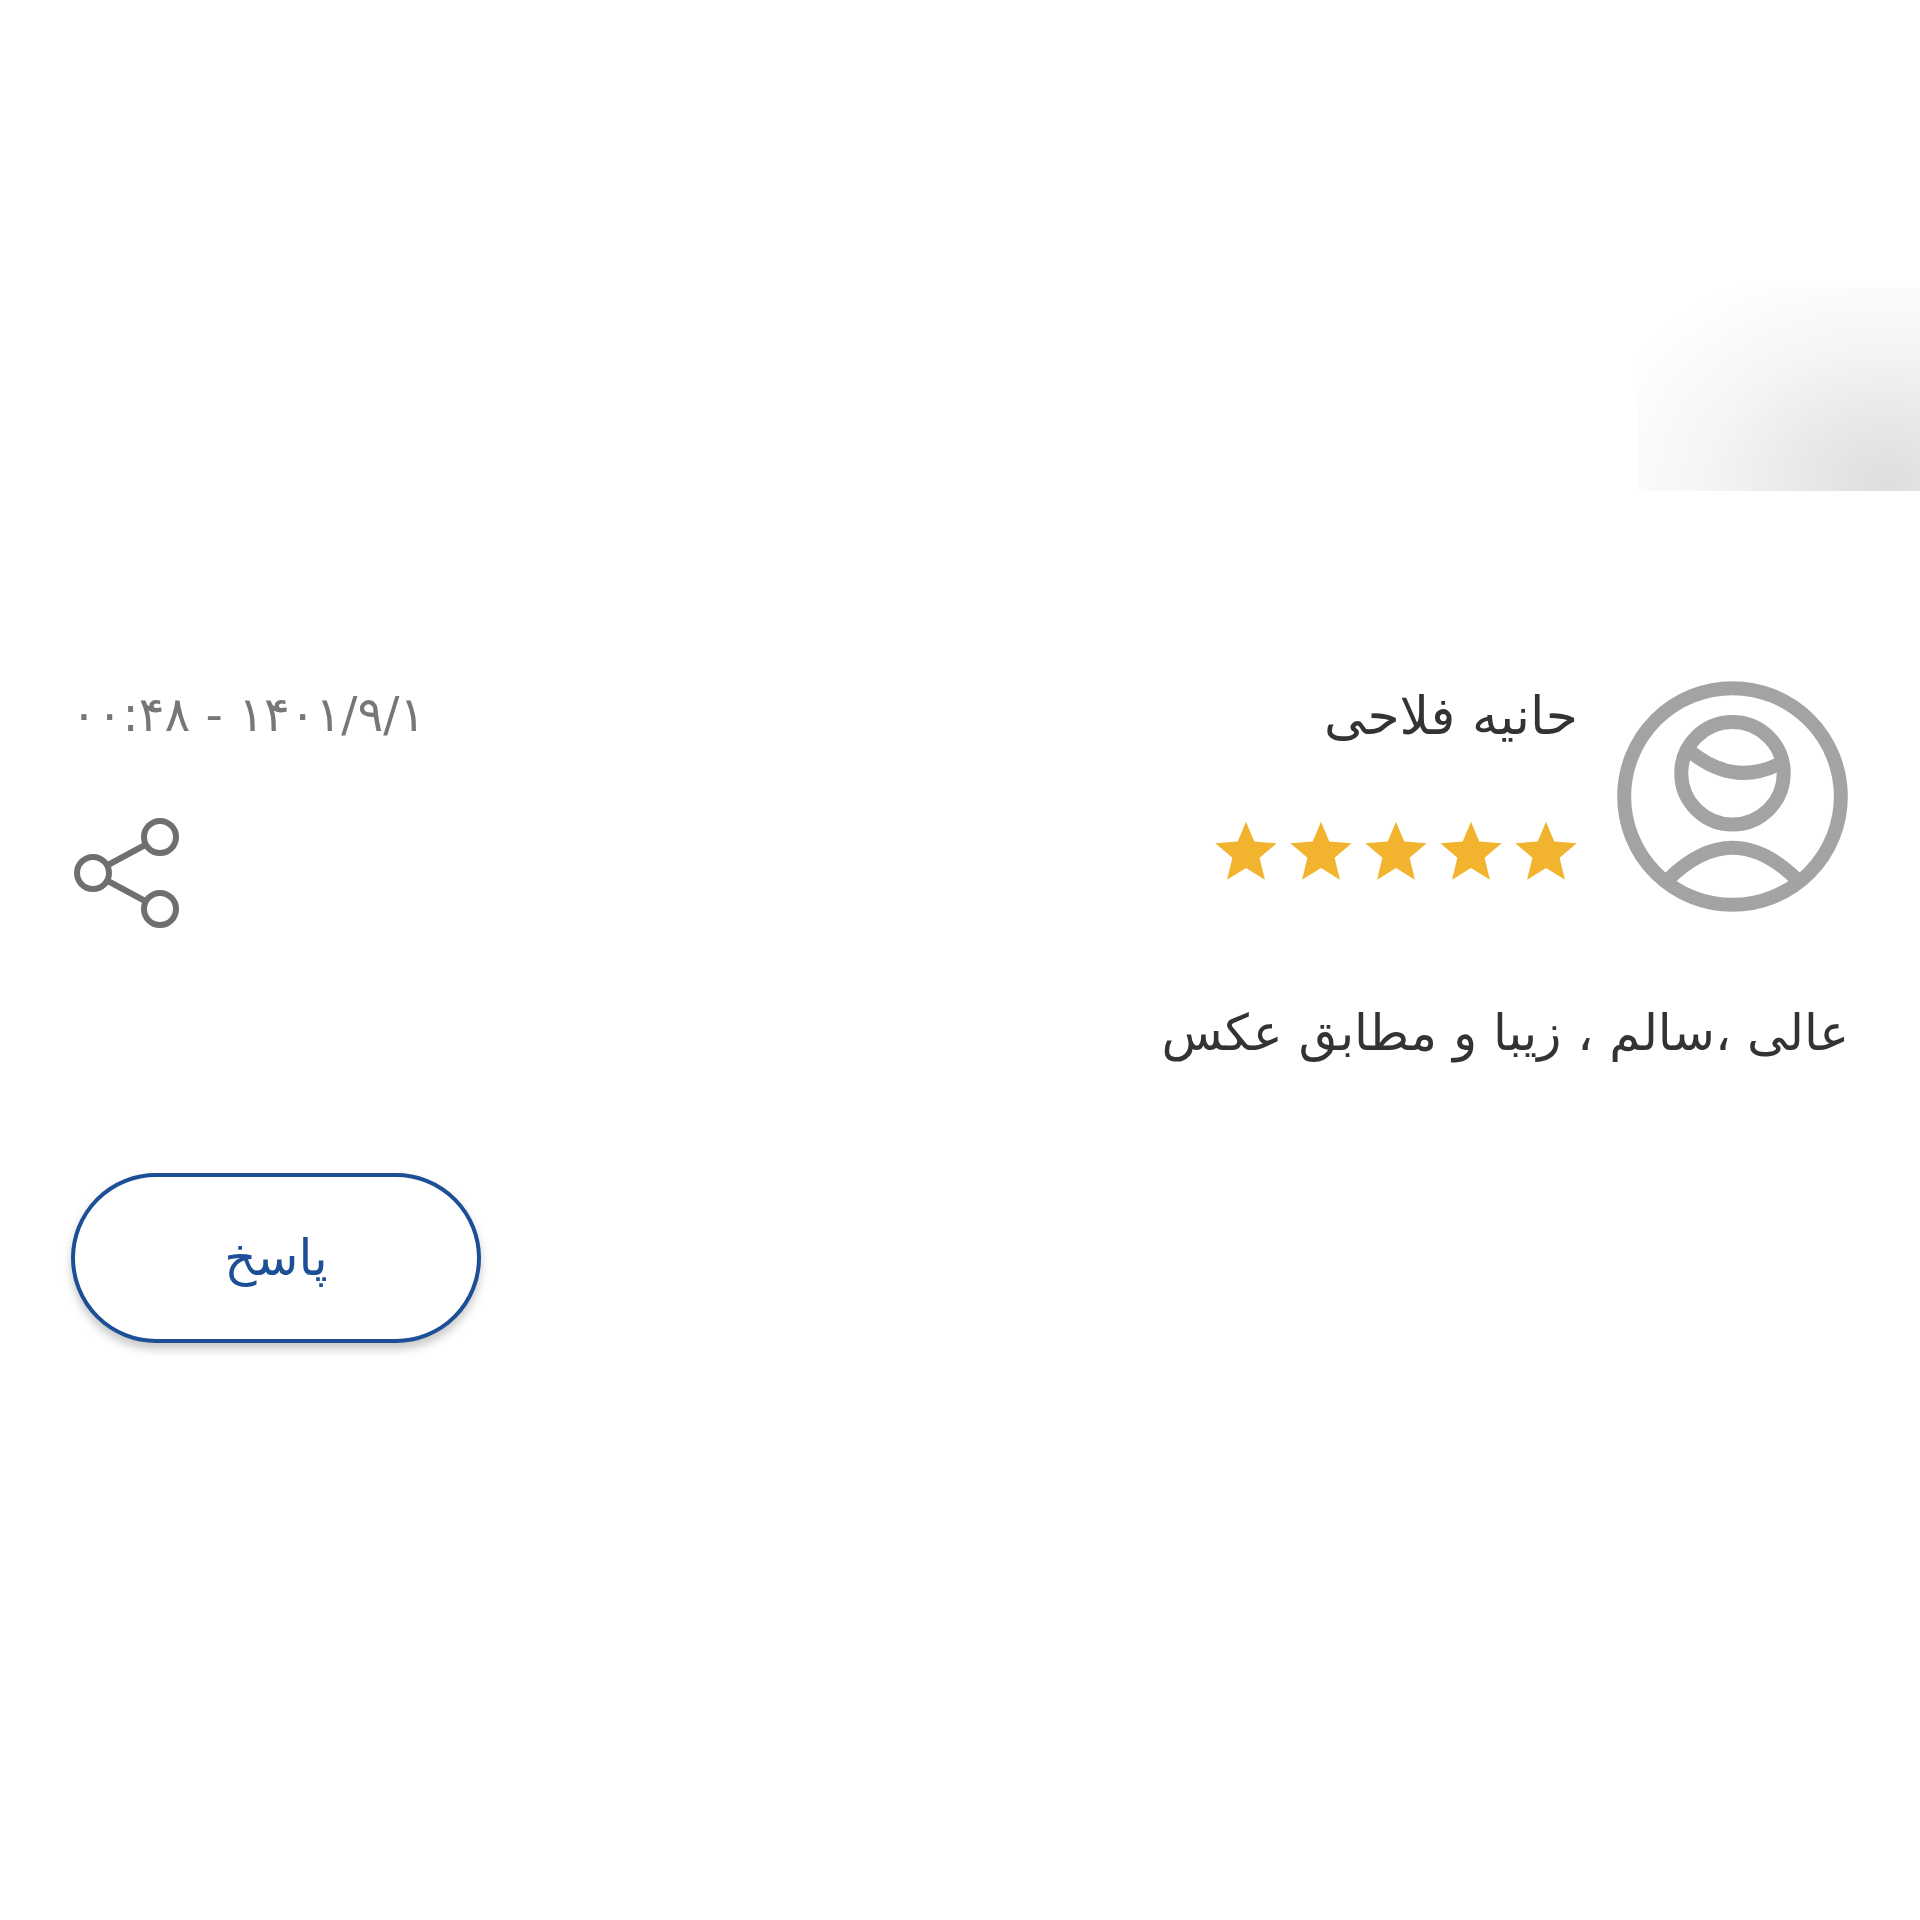  I want to click on date-time: ۱۴۰۱/۹/۱ - ۰۰:۴۸, so click(248, 714).